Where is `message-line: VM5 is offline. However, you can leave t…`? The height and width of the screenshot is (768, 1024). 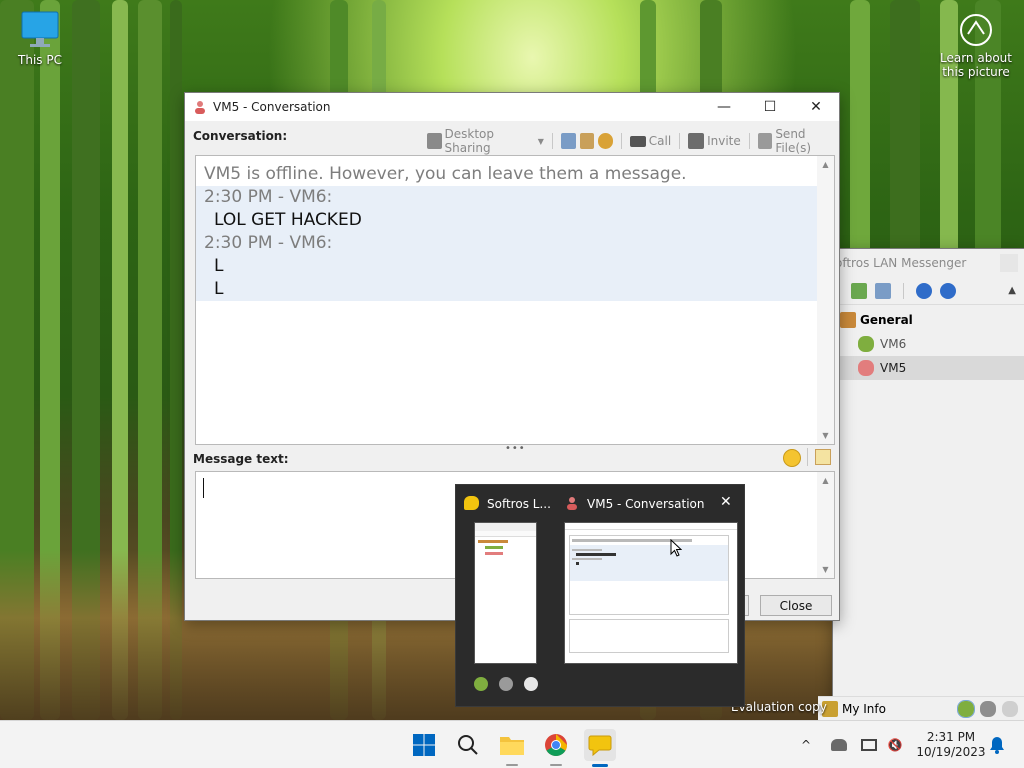
message-line: VM5 is offline. However, you can leave t… is located at coordinates (445, 174).